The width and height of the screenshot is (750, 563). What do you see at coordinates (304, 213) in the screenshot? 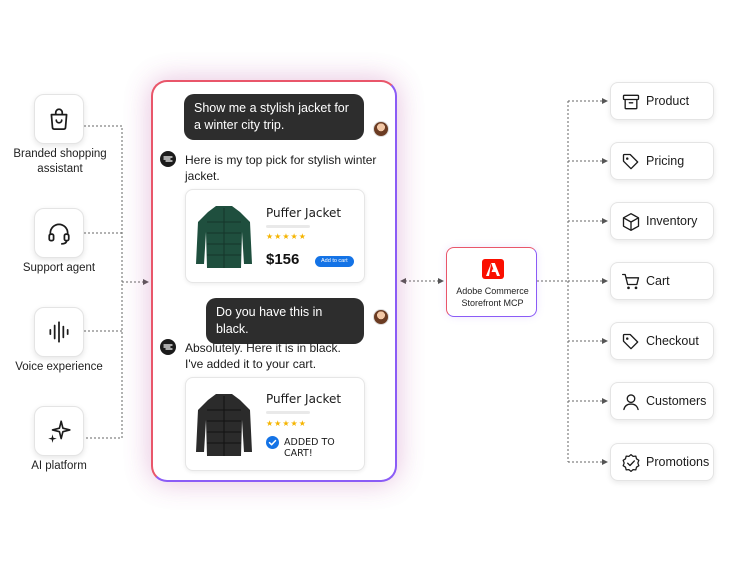
I see `product-name-1: Puffer Jacket` at bounding box center [304, 213].